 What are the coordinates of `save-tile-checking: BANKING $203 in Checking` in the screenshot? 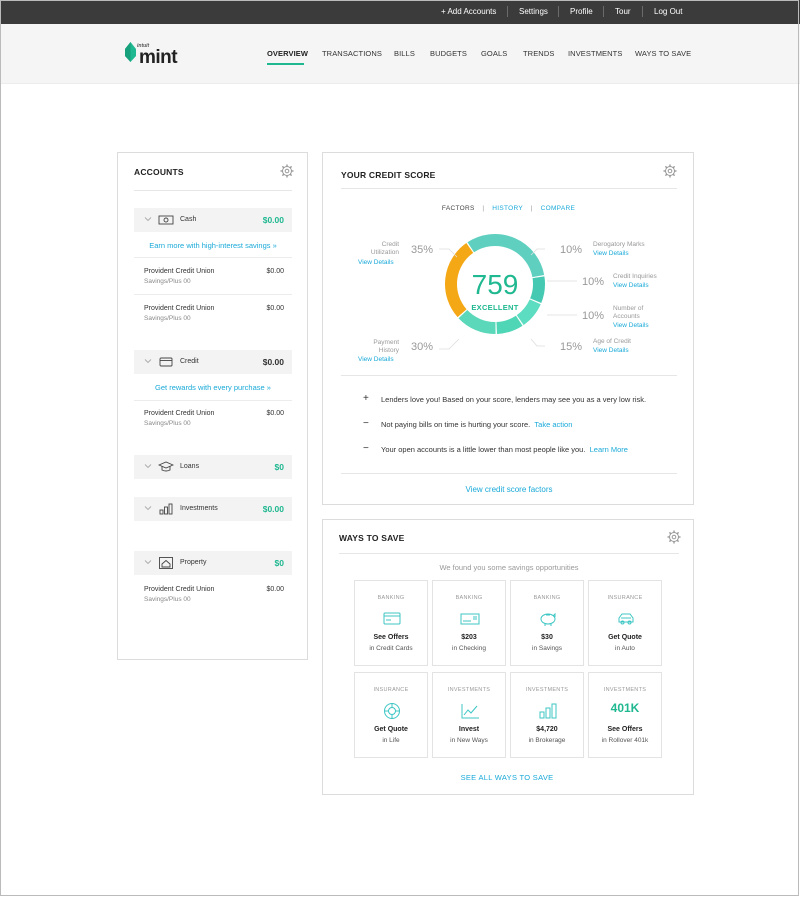 It's located at (469, 623).